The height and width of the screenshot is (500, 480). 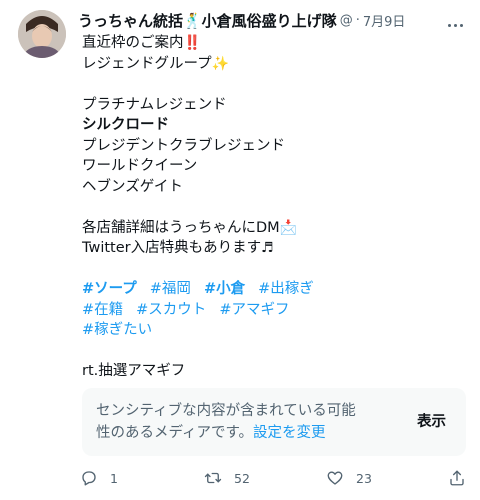 I want to click on sparkles-emoji: ✨, so click(x=220, y=63).